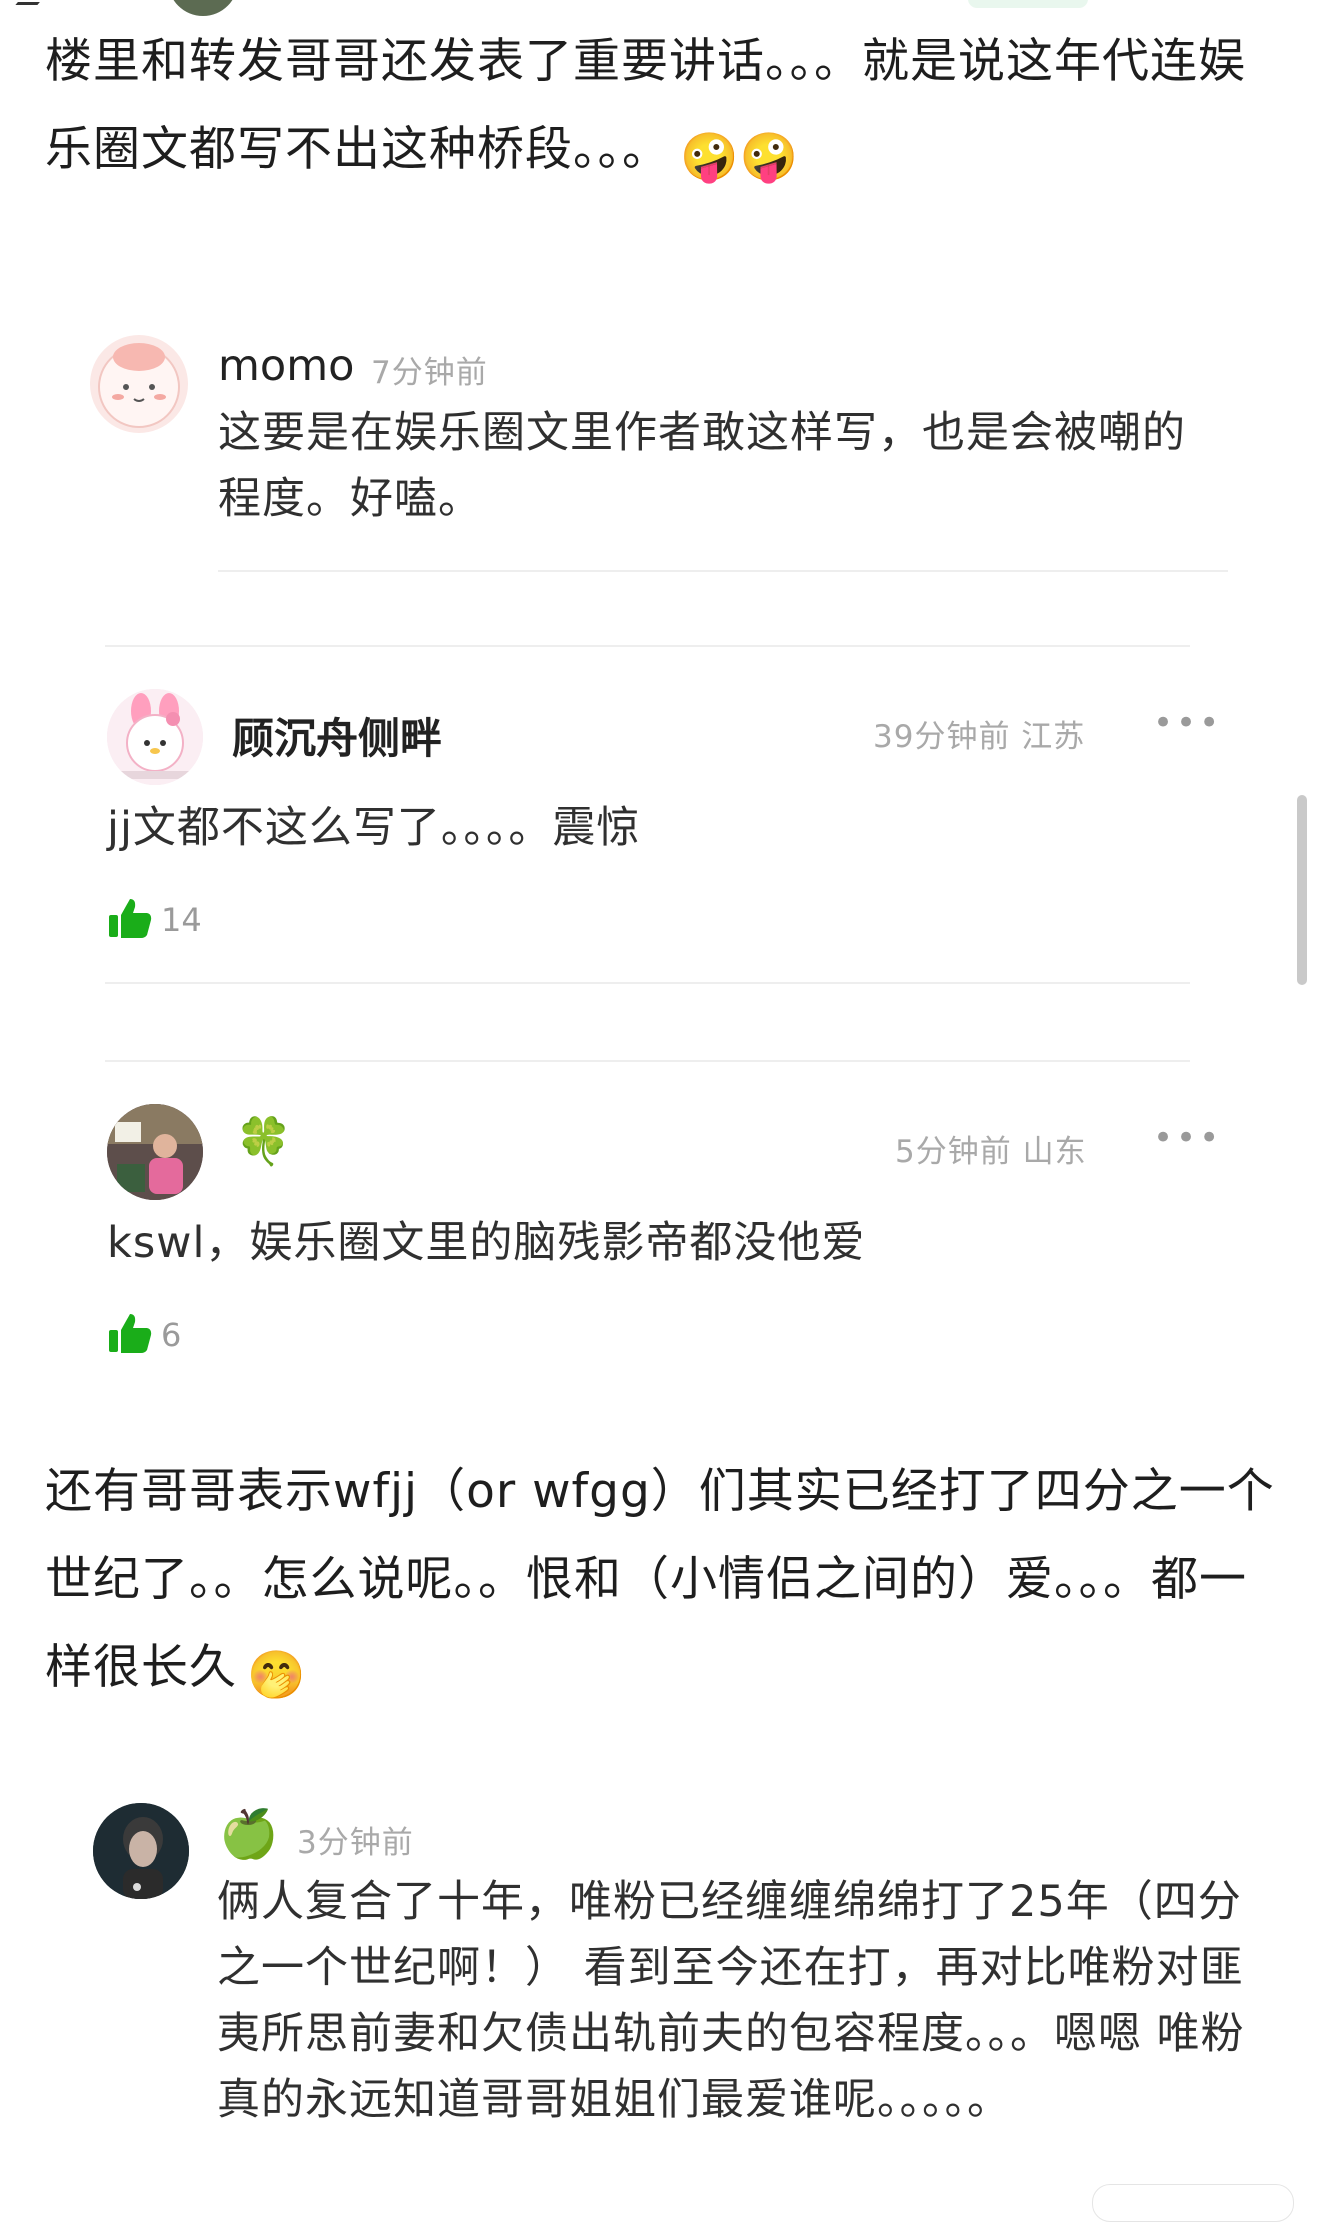 This screenshot has width=1320, height=2236. Describe the element at coordinates (740, 157) in the screenshot. I see `zany-face-emoji-icon: 🤪🤪` at that location.